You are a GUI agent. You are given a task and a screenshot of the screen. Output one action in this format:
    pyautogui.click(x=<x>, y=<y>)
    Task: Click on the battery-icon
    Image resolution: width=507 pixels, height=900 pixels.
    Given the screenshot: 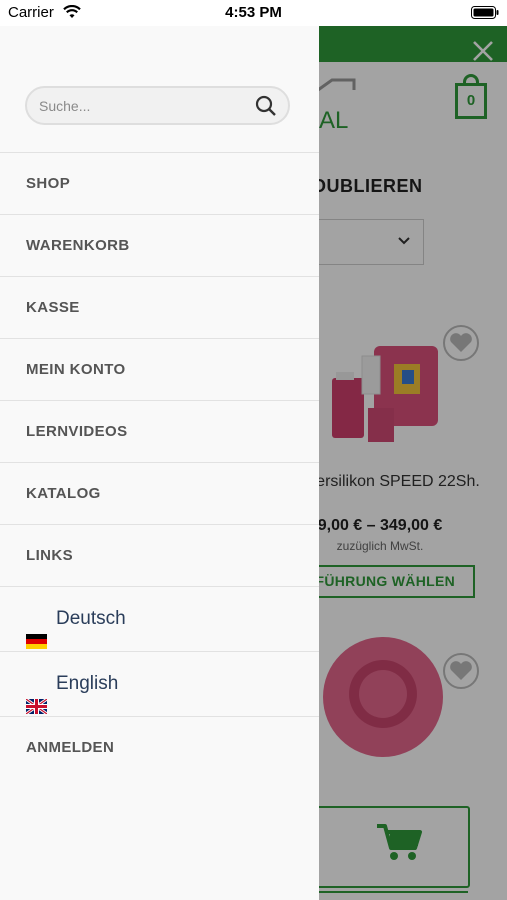 What is the action you would take?
    pyautogui.click(x=485, y=14)
    